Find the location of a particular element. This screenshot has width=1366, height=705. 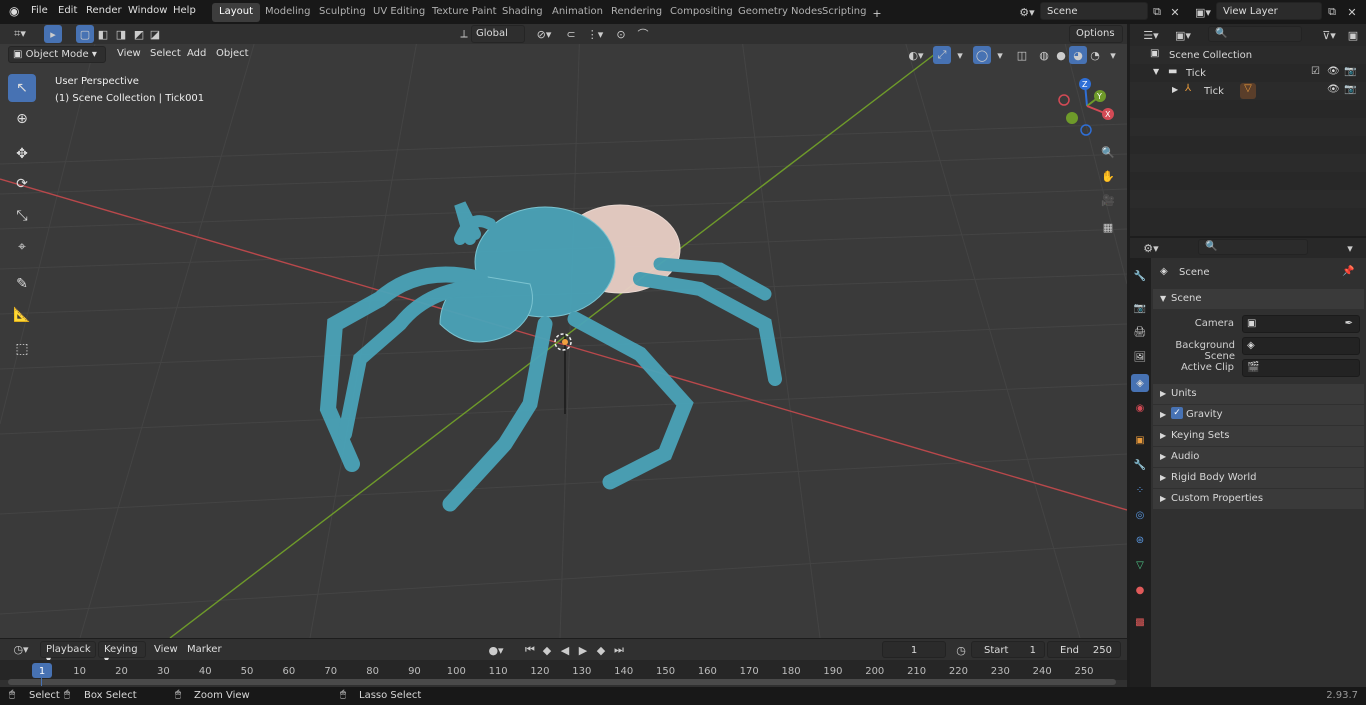

scene-name-field: Scene is located at coordinates (1094, 11).